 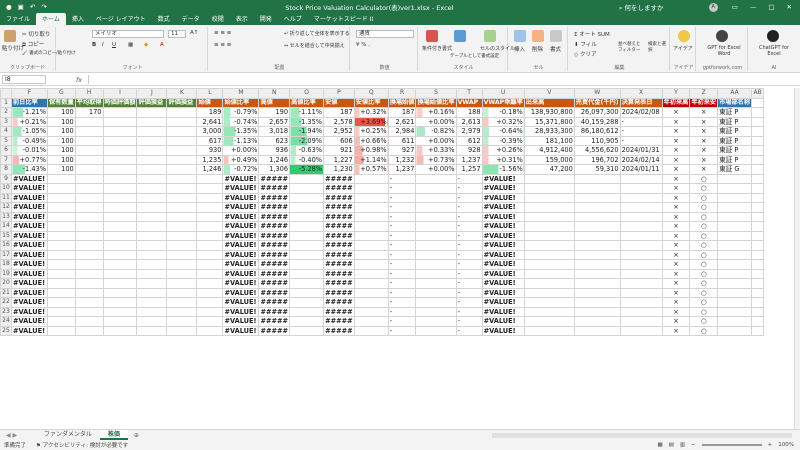 I want to click on table-cell-U4: -0.64%, so click(x=503, y=131).